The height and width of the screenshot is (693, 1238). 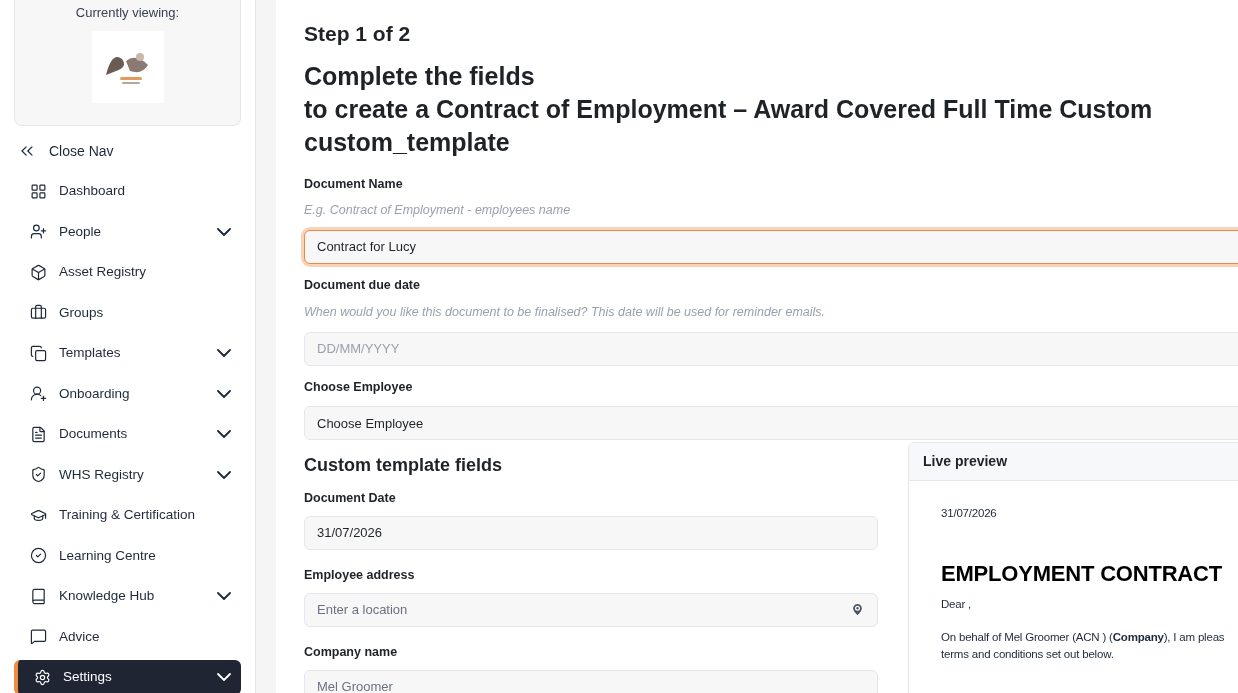 What do you see at coordinates (437, 211) in the screenshot?
I see `field-hint: E.g. Contract of Employment - employees name` at bounding box center [437, 211].